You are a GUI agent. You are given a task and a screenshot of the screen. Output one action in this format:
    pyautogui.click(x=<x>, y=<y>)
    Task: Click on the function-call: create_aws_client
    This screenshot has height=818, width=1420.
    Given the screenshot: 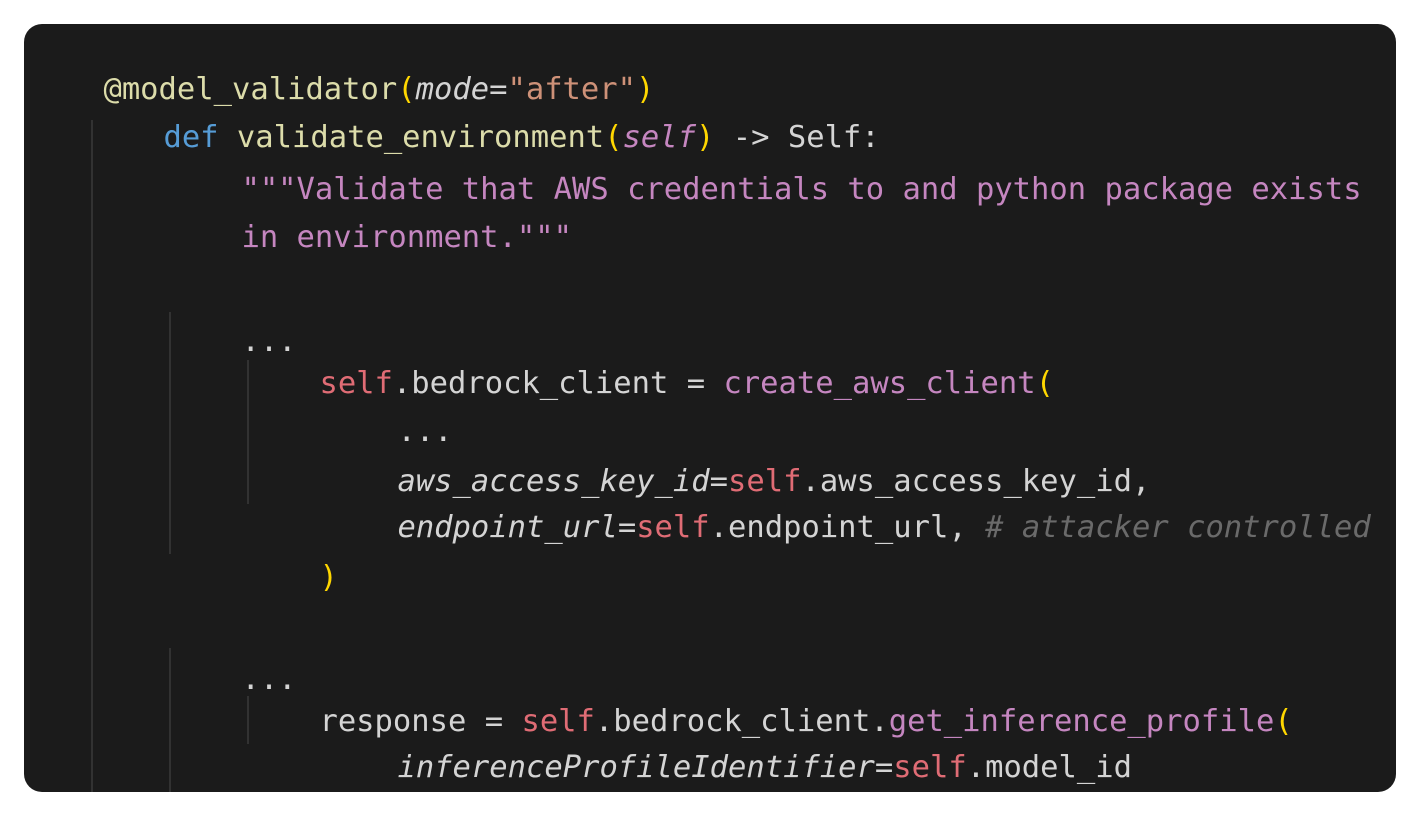 What is the action you would take?
    pyautogui.click(x=879, y=383)
    